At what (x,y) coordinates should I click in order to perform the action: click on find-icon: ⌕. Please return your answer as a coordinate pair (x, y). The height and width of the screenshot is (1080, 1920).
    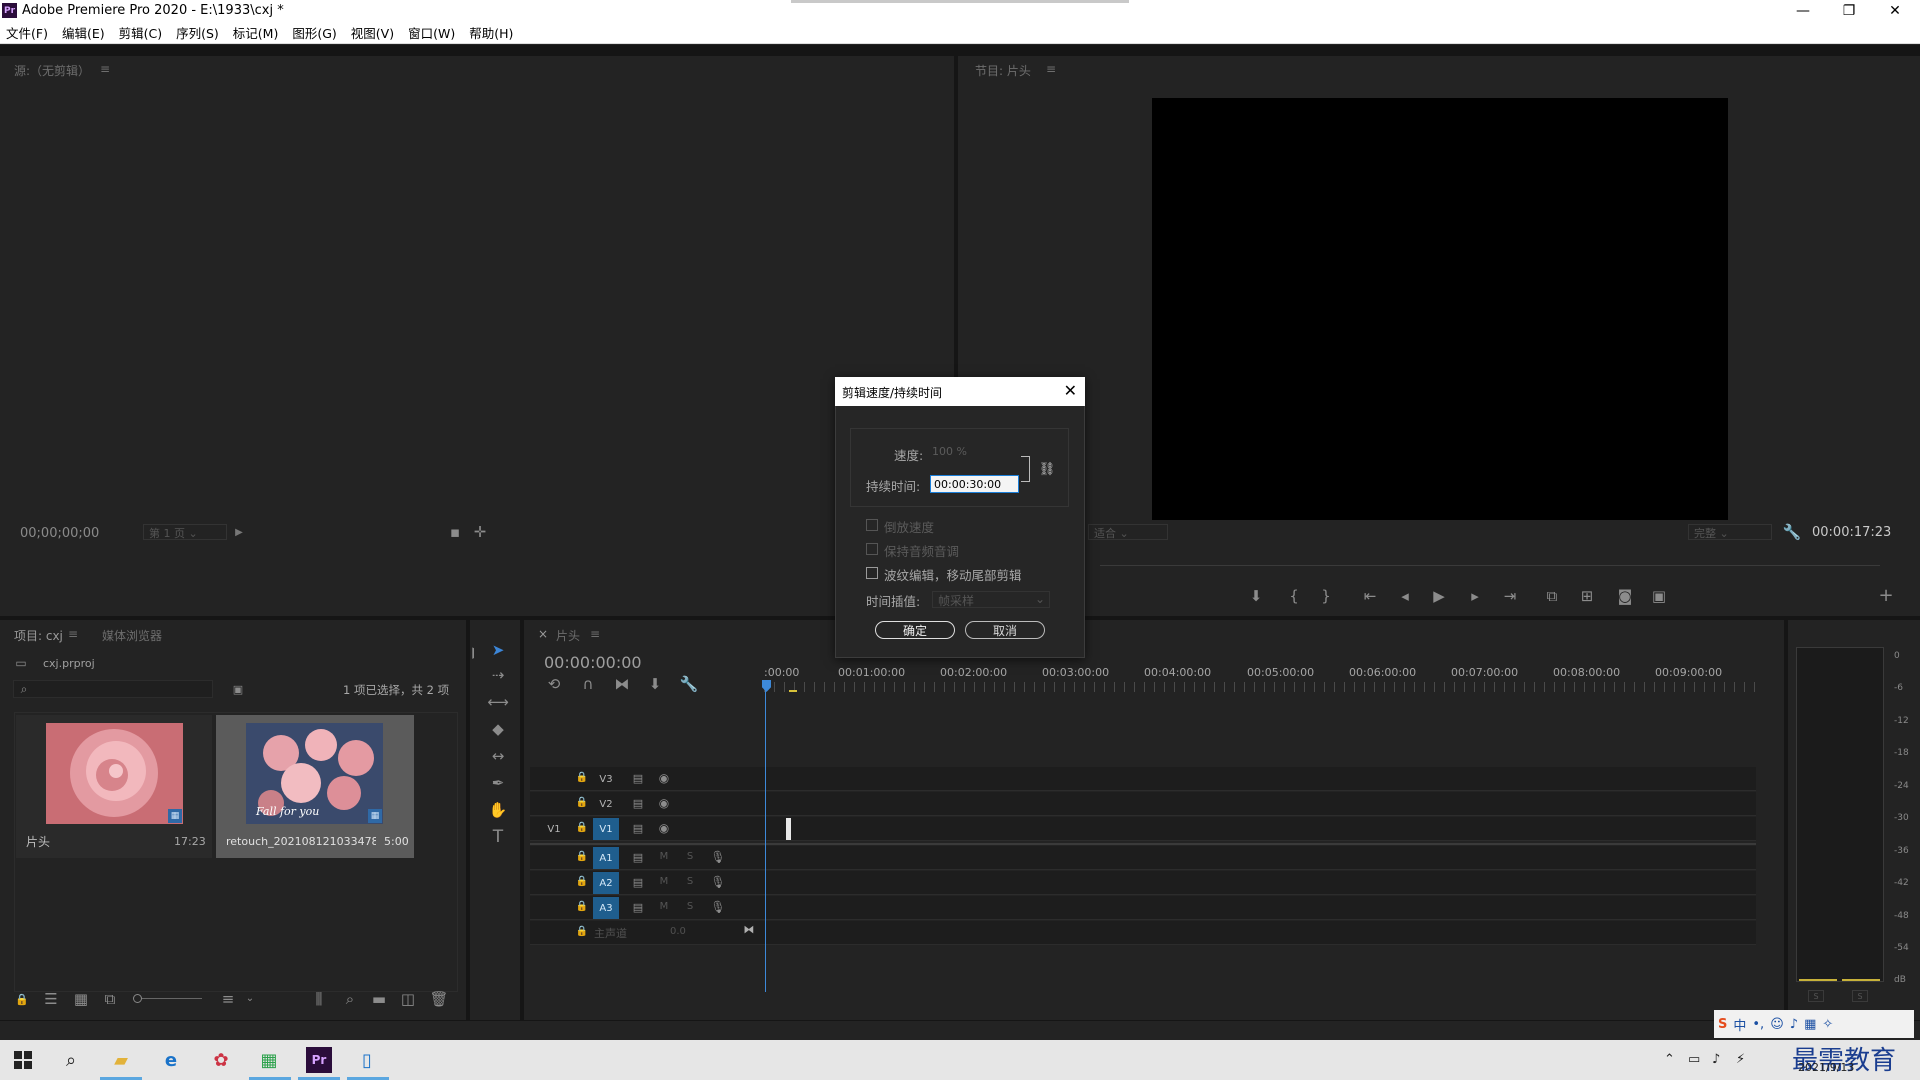
    Looking at the image, I should click on (350, 998).